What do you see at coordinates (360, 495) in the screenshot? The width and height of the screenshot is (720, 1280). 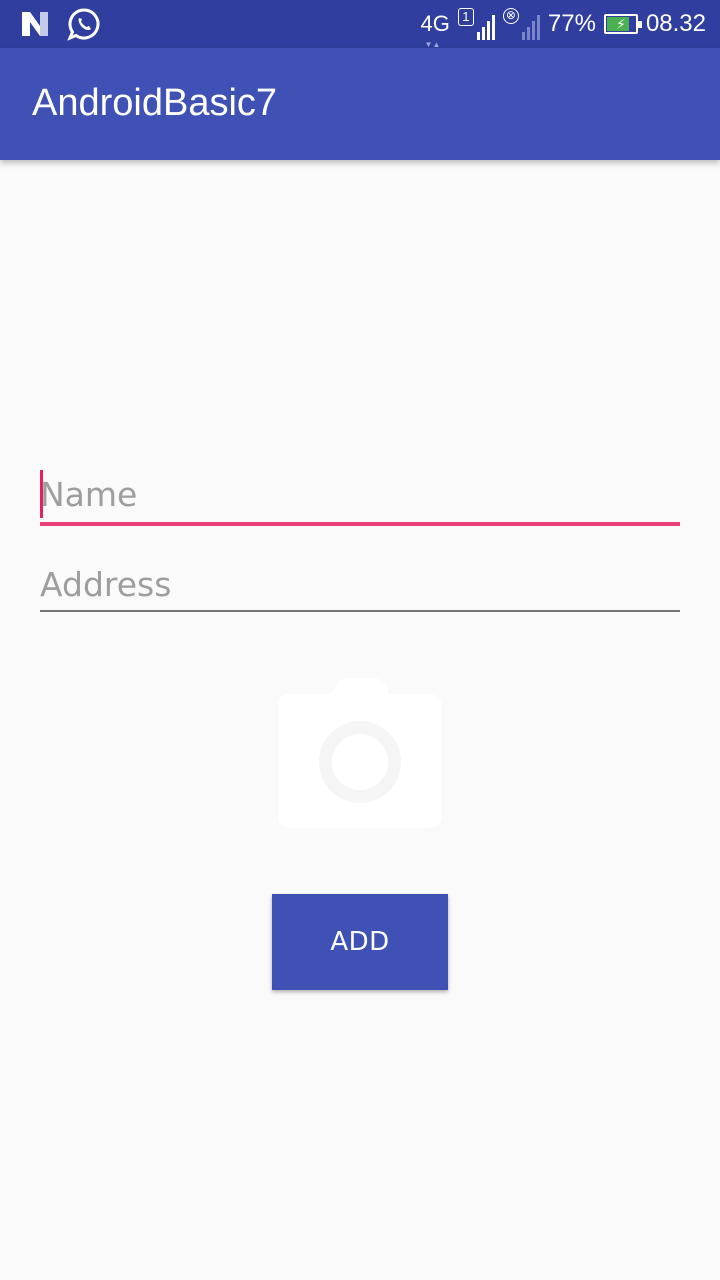 I see `name-input` at bounding box center [360, 495].